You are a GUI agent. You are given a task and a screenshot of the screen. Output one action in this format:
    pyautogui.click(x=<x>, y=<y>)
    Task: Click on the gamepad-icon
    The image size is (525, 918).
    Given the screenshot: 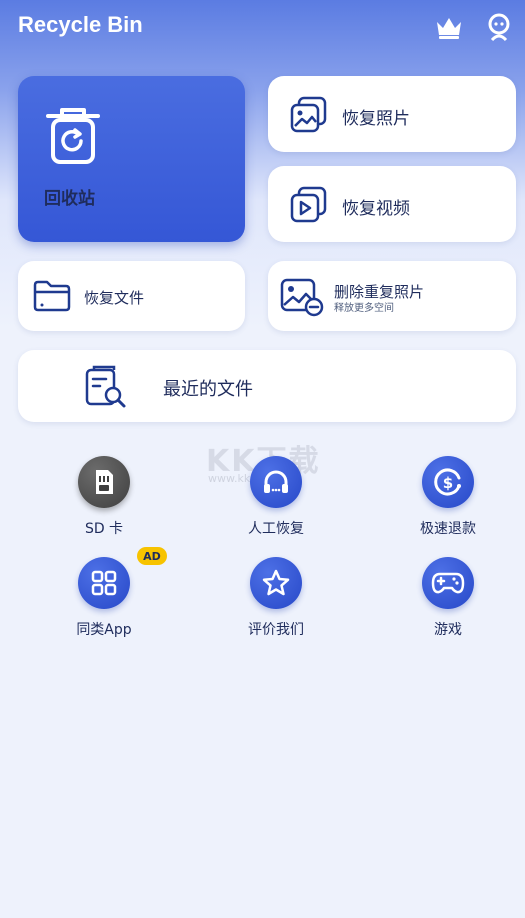 What is the action you would take?
    pyautogui.click(x=448, y=583)
    